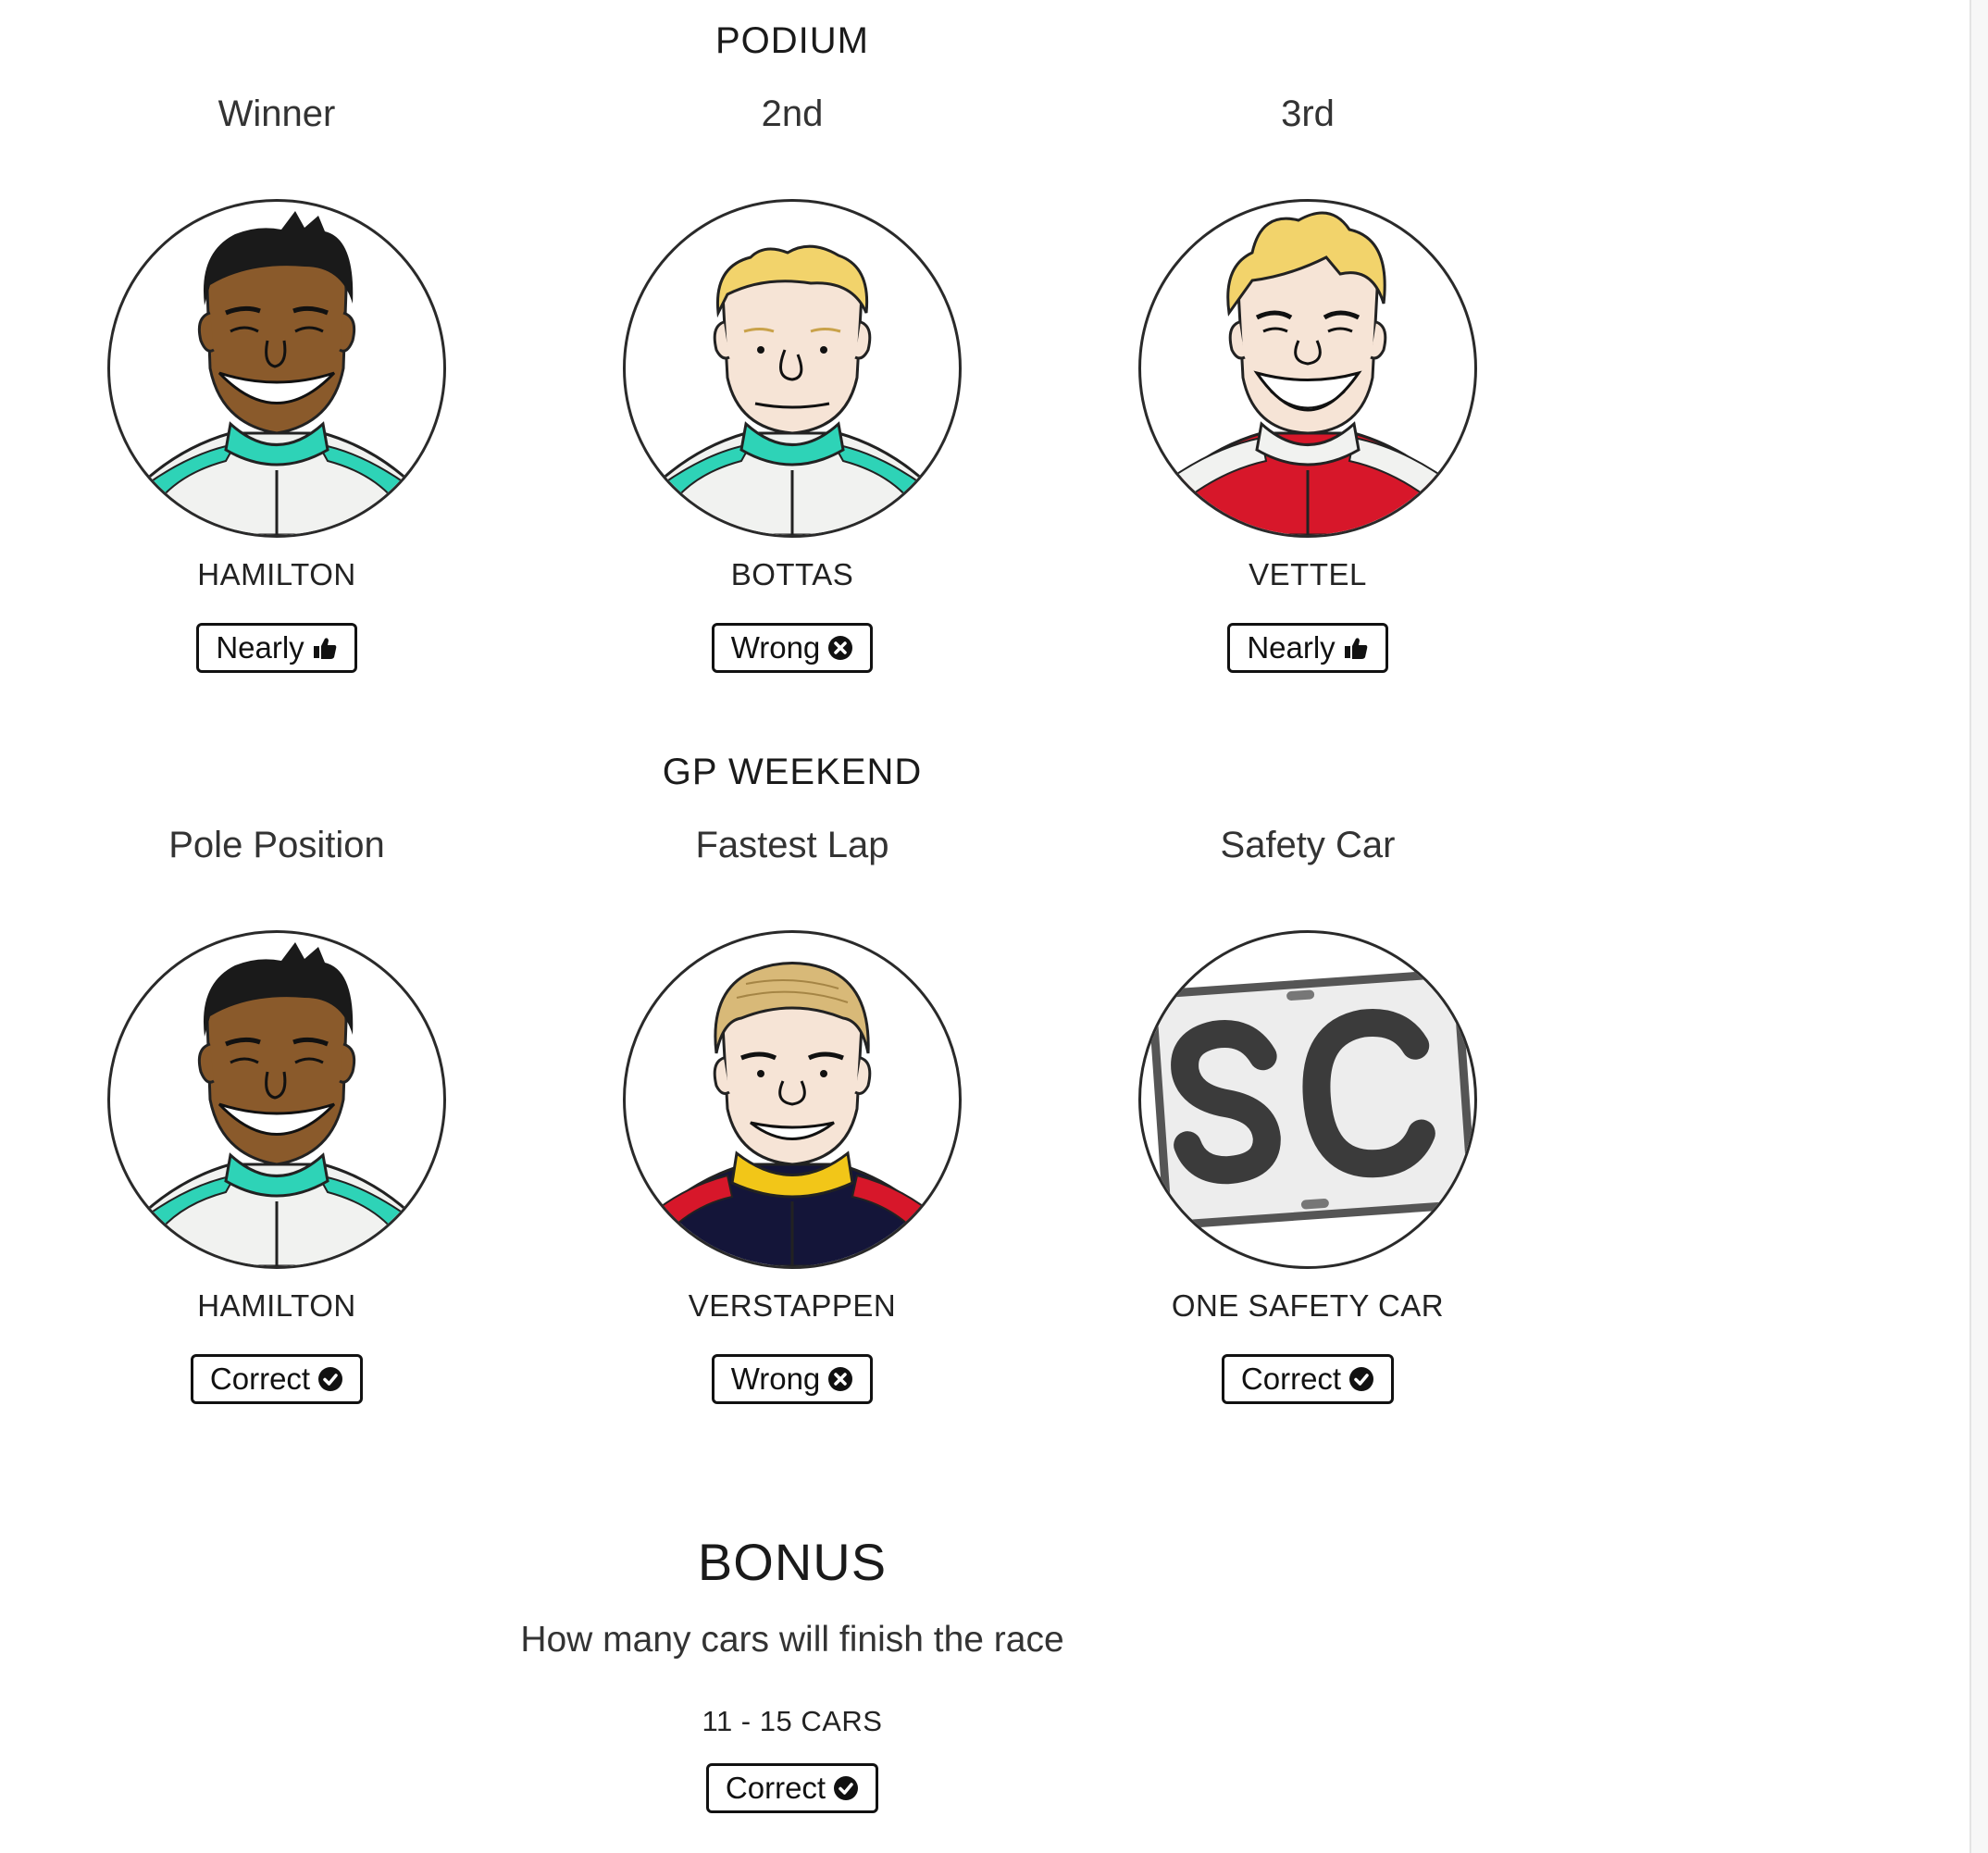 The width and height of the screenshot is (1988, 1853). I want to click on podium-second-pick: BOTTAS, so click(792, 574).